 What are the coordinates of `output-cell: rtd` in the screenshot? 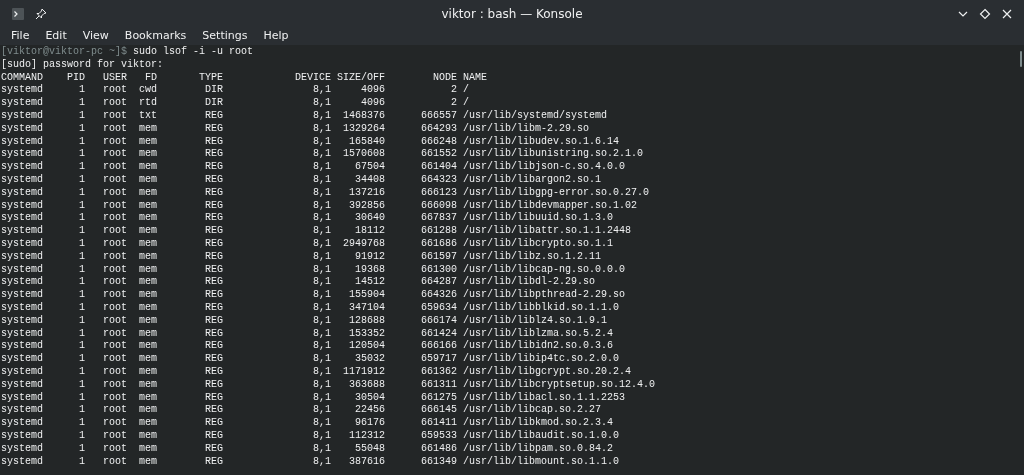 It's located at (148, 103).